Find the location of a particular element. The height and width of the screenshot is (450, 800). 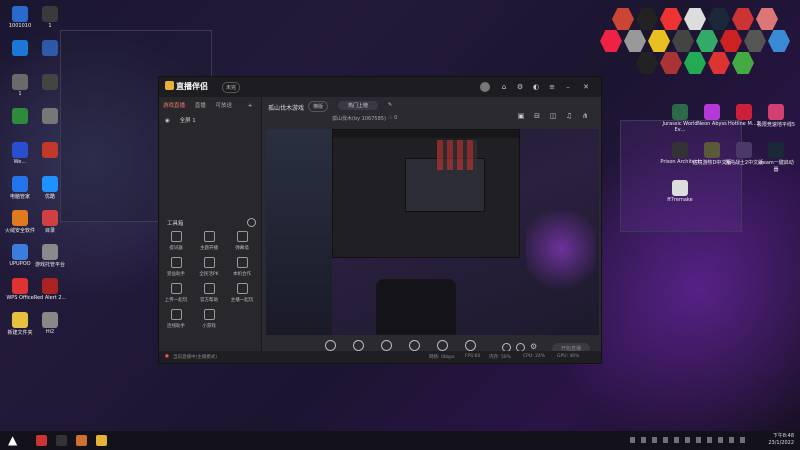

toolbox-refresh-icon is located at coordinates (251, 222).